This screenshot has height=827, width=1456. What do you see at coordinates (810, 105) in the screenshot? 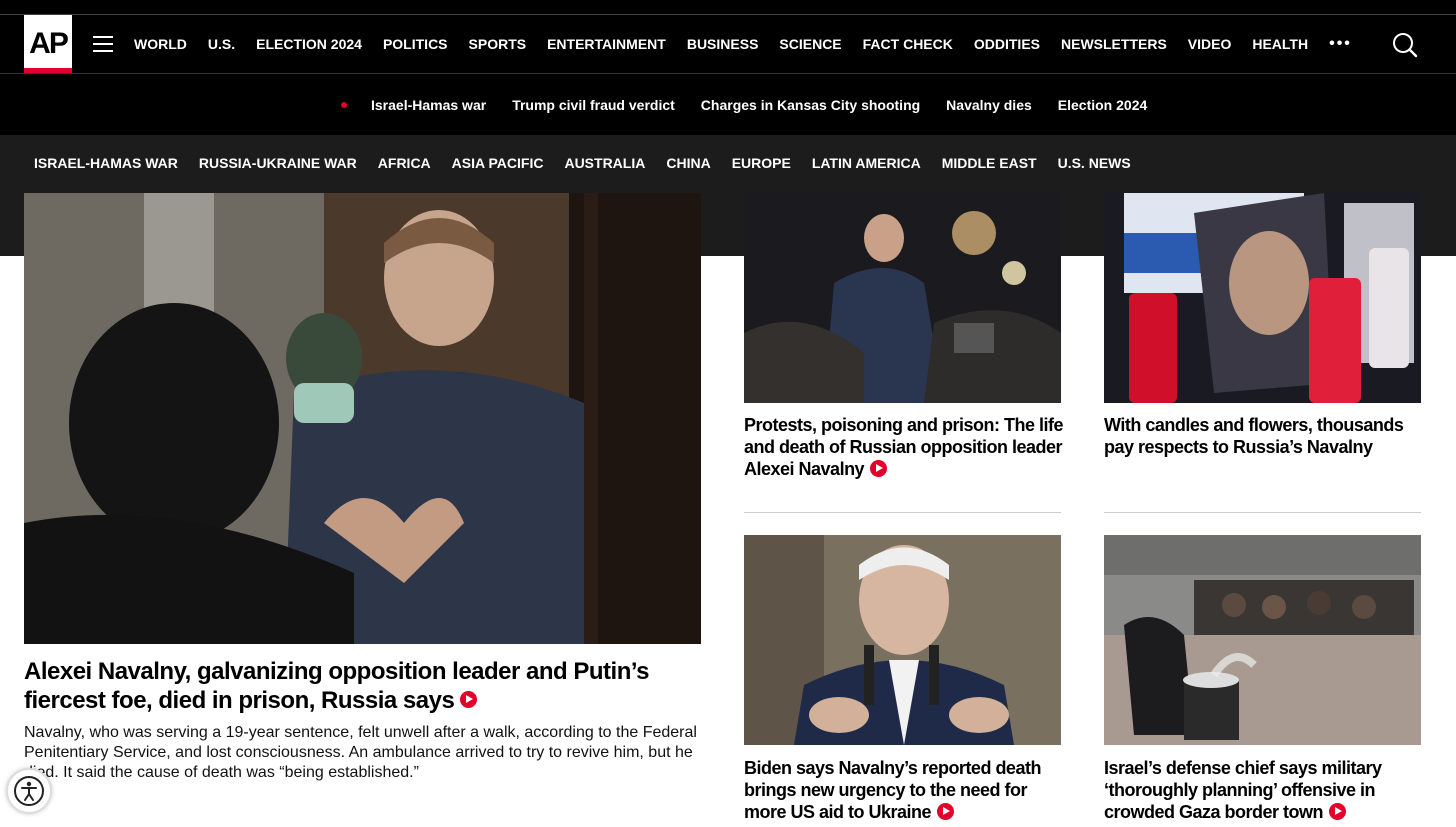
I see `trending-kansas-city-shooting: Charges in Kansas City shooting` at bounding box center [810, 105].